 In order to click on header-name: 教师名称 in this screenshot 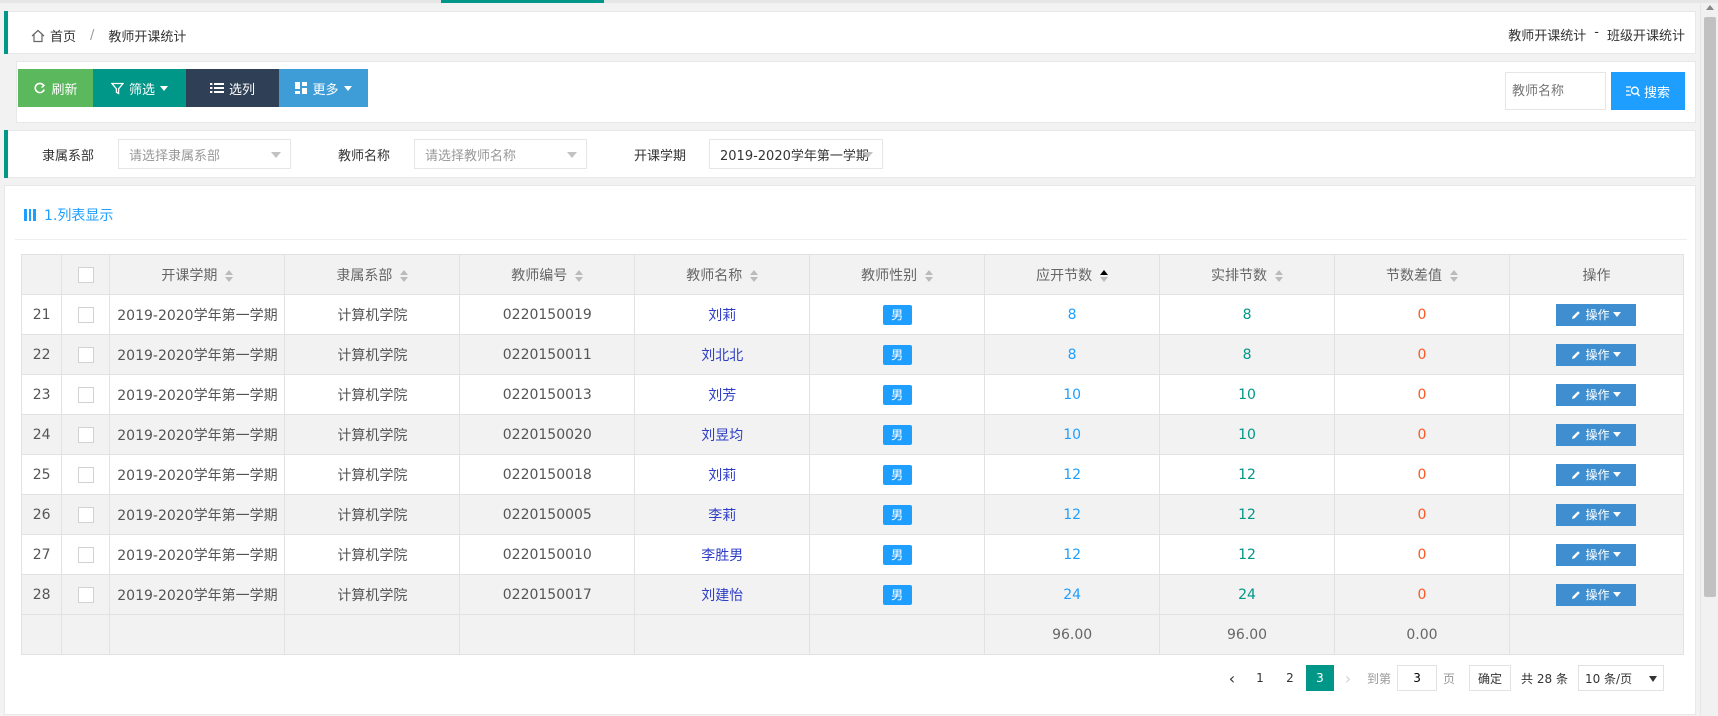, I will do `click(722, 274)`.